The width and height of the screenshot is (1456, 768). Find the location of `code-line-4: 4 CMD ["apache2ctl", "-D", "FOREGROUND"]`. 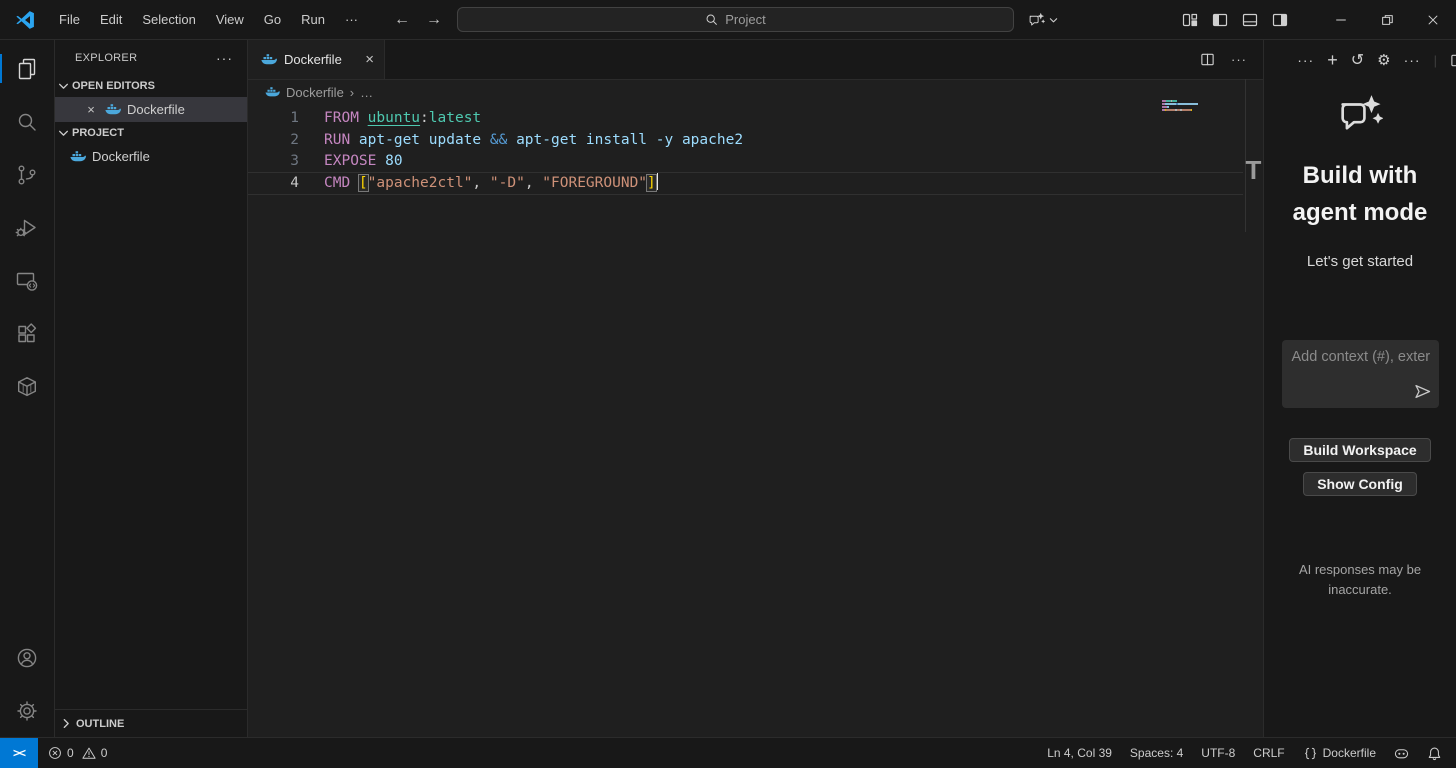

code-line-4: 4 CMD ["apache2ctl", "-D", "FOREGROUND"] is located at coordinates (755, 183).